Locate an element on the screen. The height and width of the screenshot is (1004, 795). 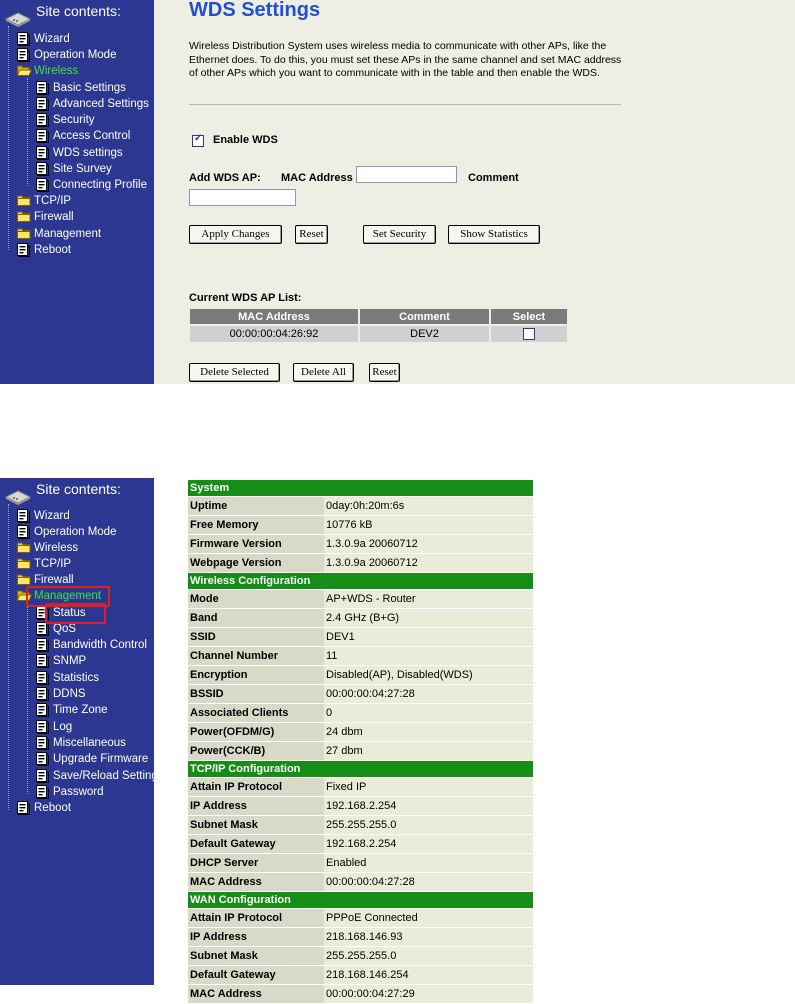
section-header: Wireless Configuration is located at coordinates (360, 581).